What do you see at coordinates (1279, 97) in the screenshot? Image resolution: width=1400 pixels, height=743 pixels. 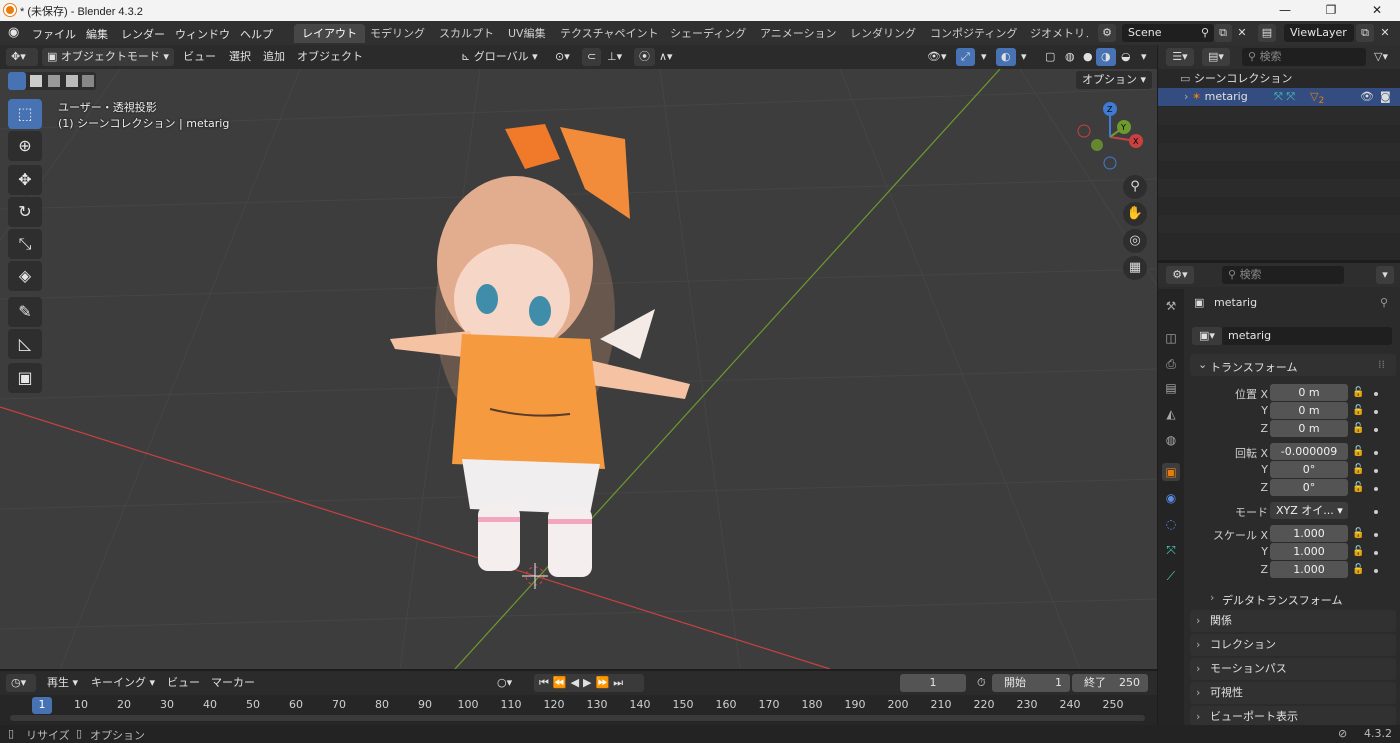 I see `outliner-row-metarig: › ✶ metarig ⤧ ⤧ ▽2 👁 ◙` at bounding box center [1279, 97].